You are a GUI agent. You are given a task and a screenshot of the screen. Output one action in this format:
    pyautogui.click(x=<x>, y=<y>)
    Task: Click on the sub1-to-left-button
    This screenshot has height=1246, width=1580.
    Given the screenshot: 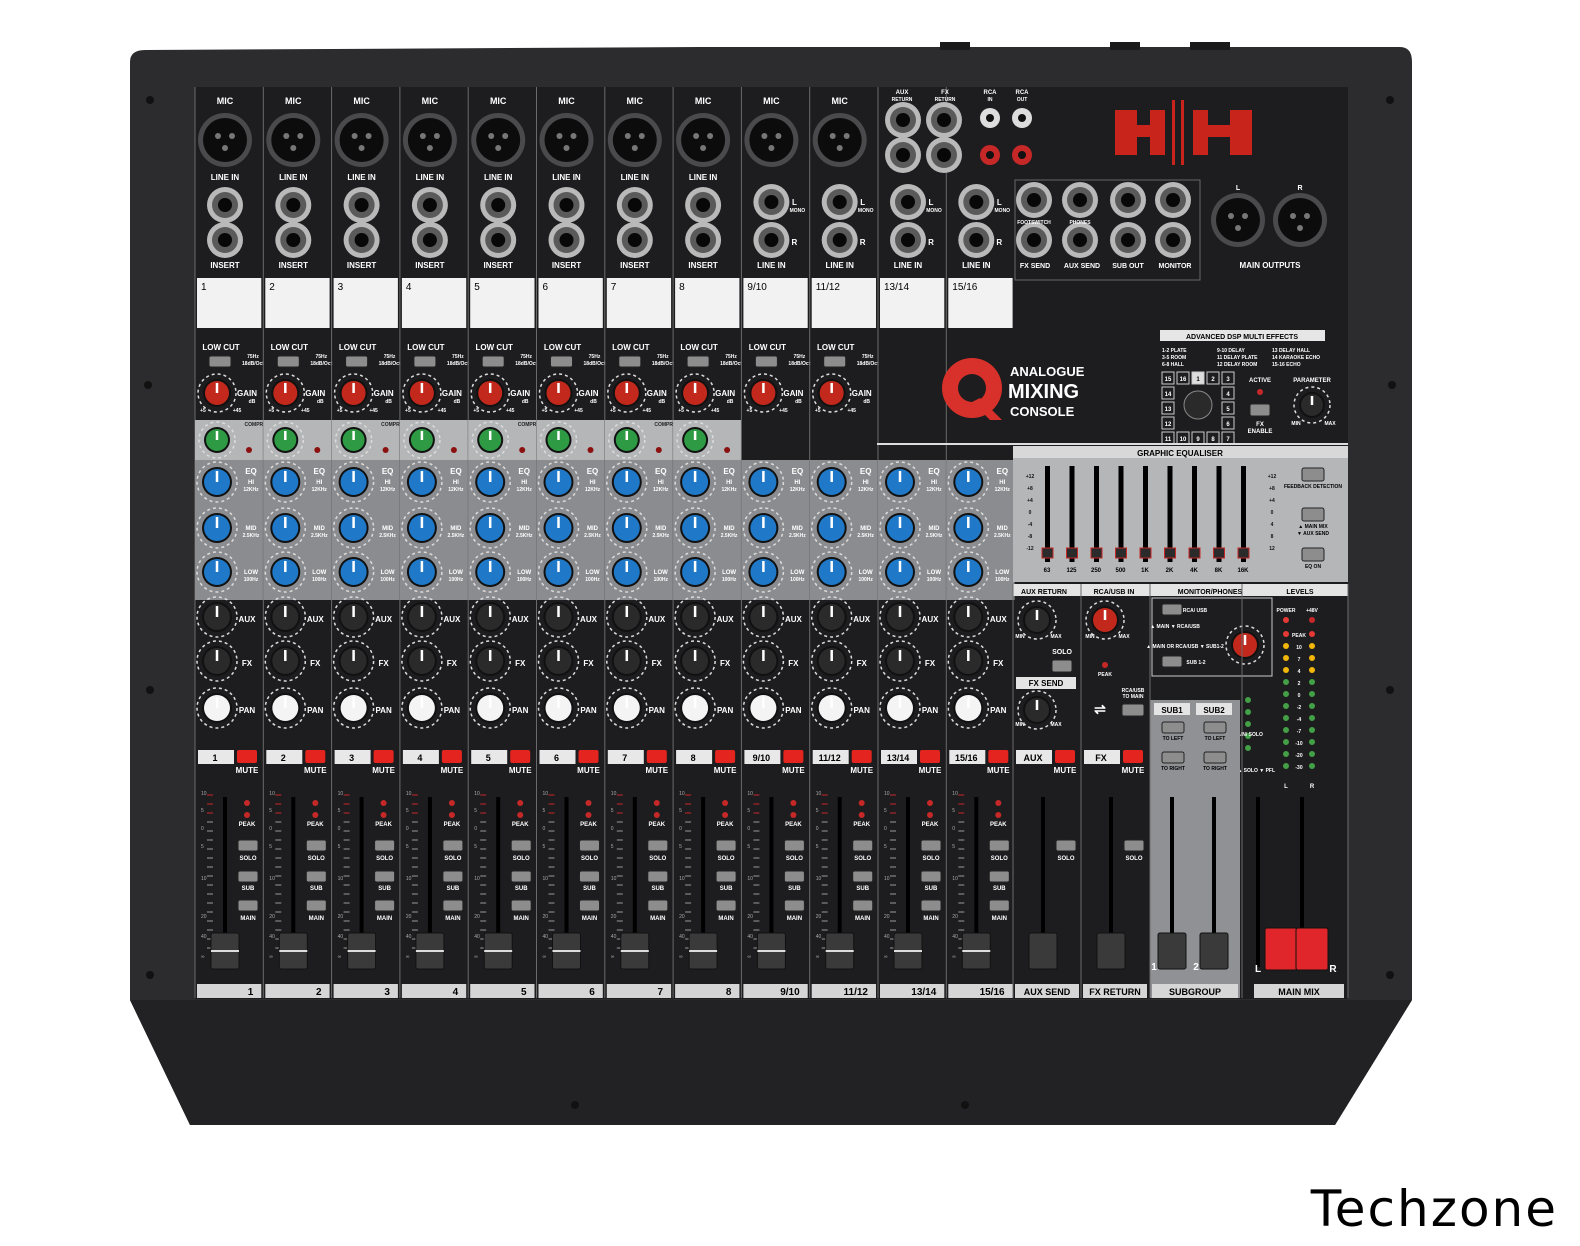 What is the action you would take?
    pyautogui.click(x=1173, y=727)
    